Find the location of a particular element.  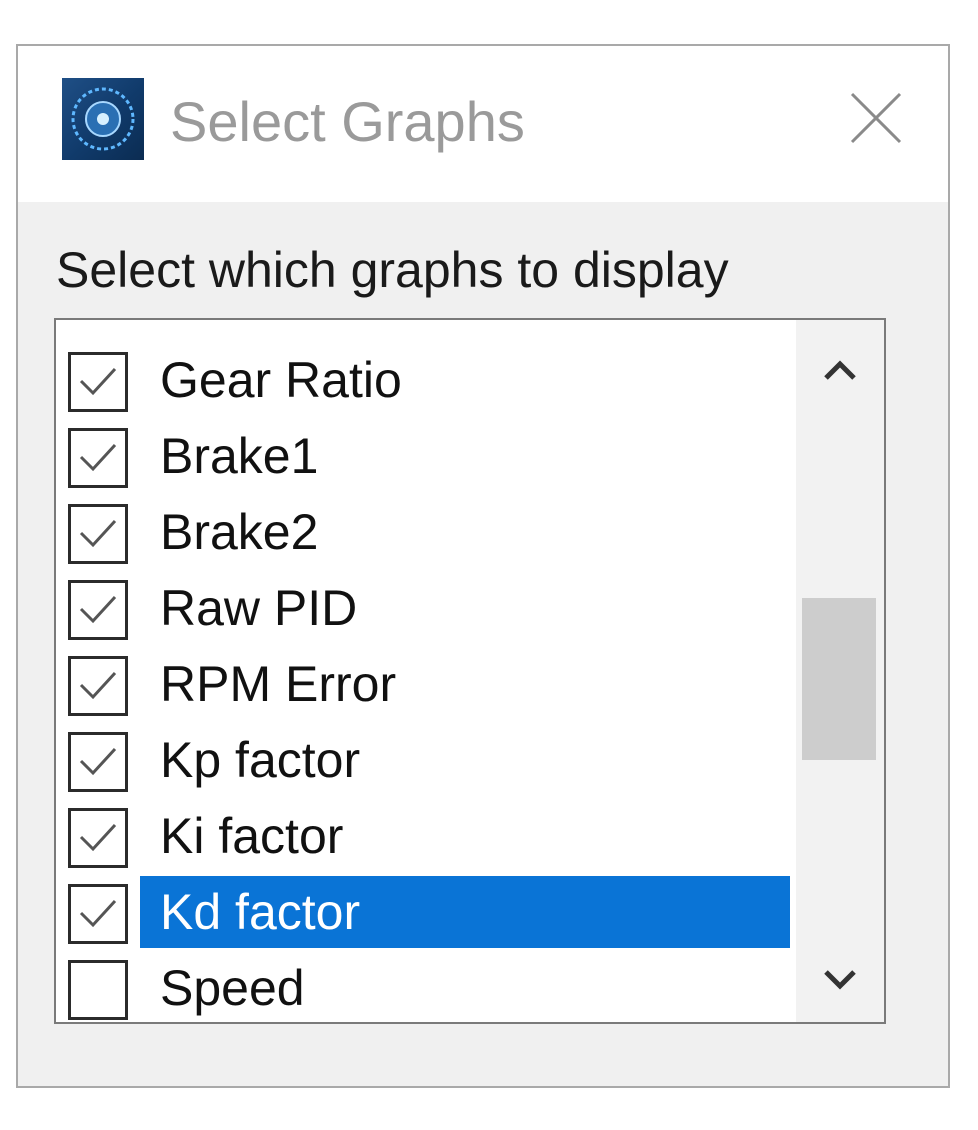

list-item: RPM Error is located at coordinates (426, 686).